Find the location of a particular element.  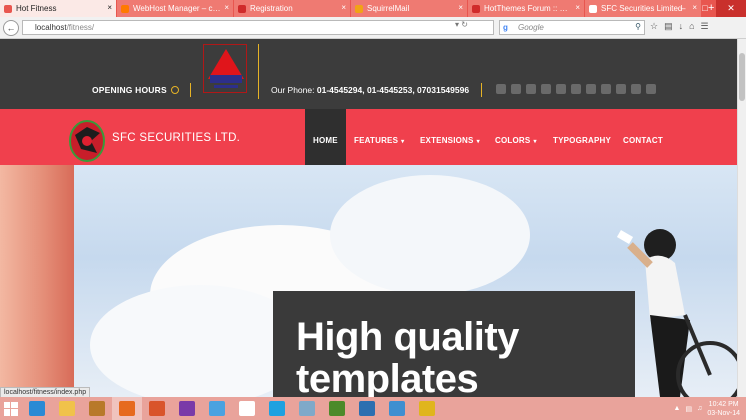

tablet-icon is located at coordinates (307, 408).